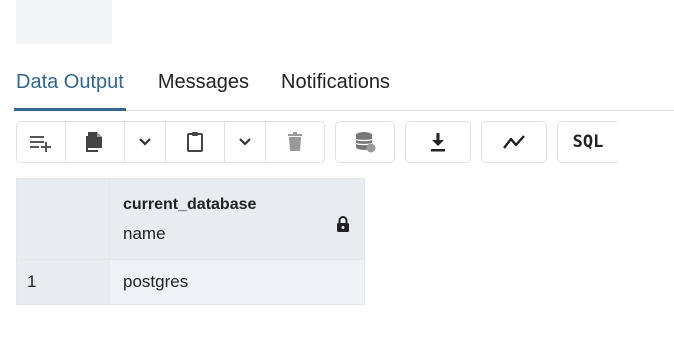 This screenshot has height=354, width=674. I want to click on tab-data-output: Data Output, so click(70, 91).